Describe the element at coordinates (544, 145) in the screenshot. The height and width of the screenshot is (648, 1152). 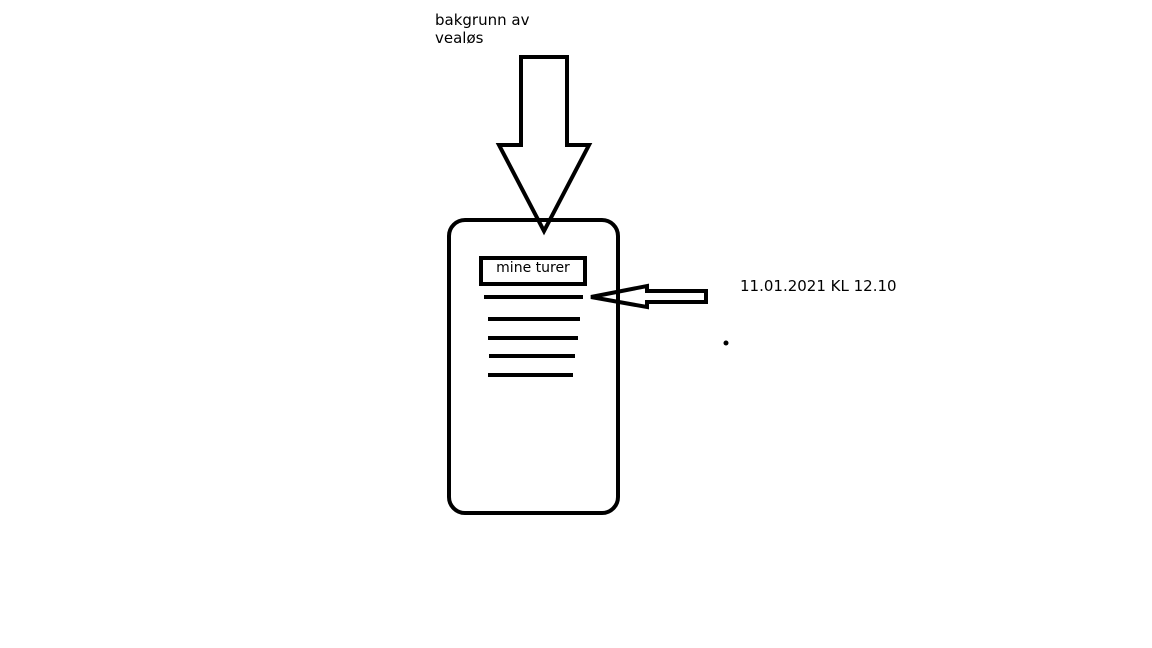
I see `down-arrow` at that location.